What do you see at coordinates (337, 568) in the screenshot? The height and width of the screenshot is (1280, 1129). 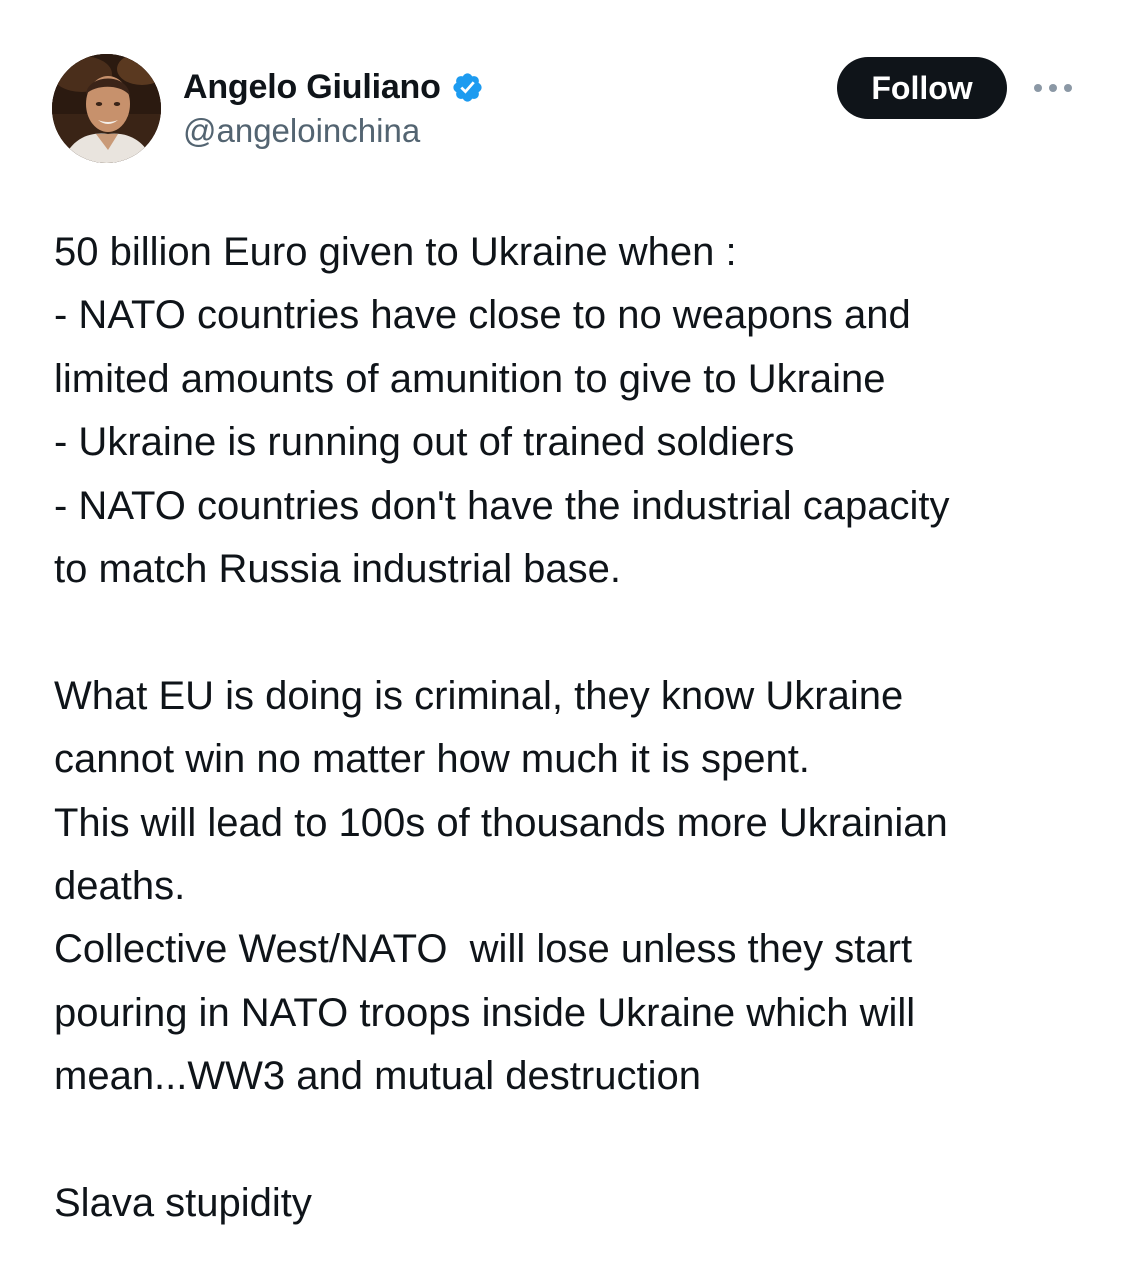 I see `tweet-line: to match Russia industrial base.` at bounding box center [337, 568].